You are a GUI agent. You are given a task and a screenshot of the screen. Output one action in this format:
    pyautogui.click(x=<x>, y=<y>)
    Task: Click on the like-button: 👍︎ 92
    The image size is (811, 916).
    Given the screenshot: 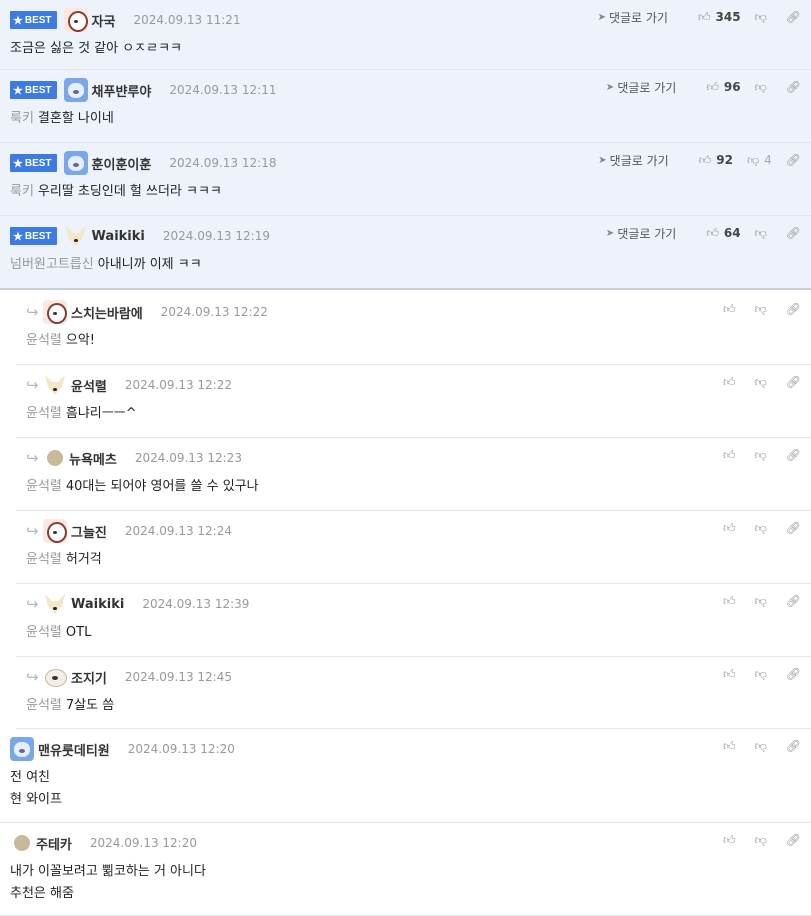 What is the action you would take?
    pyautogui.click(x=716, y=160)
    